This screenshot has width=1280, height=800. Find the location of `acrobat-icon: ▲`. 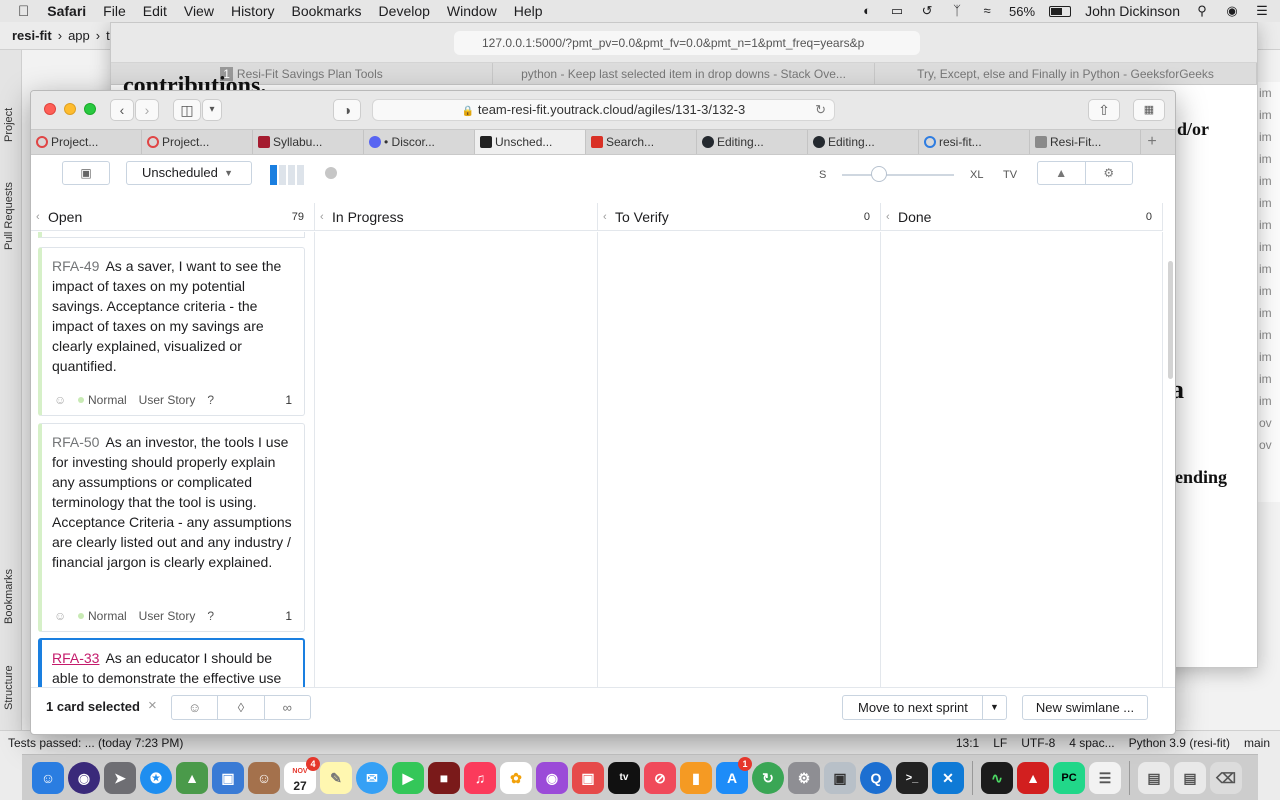

acrobat-icon: ▲ is located at coordinates (1033, 777).